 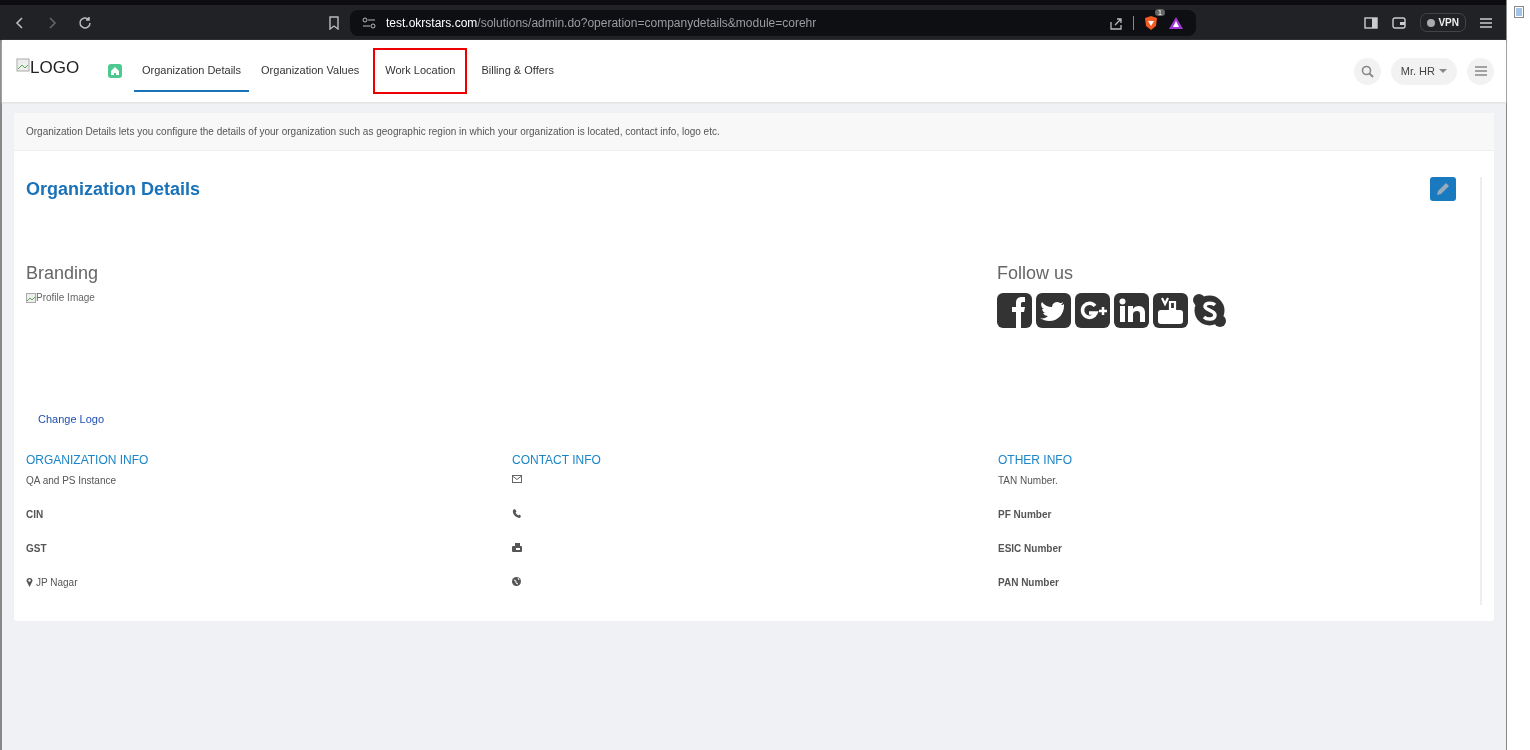 What do you see at coordinates (57, 582) in the screenshot?
I see `info-text: JP Nagar` at bounding box center [57, 582].